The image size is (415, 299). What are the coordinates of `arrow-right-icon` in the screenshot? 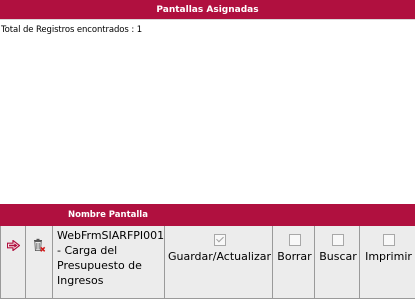 It's located at (13, 247).